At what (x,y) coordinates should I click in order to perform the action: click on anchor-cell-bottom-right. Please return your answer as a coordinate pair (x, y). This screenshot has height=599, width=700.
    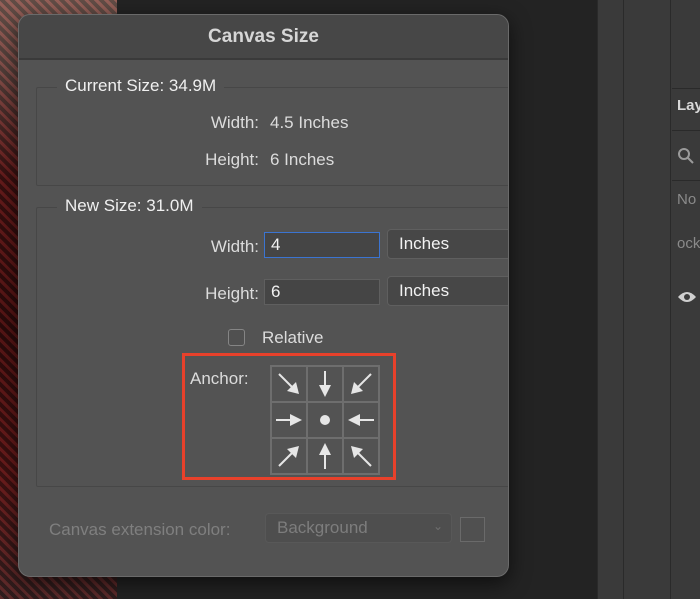
    Looking at the image, I should click on (361, 456).